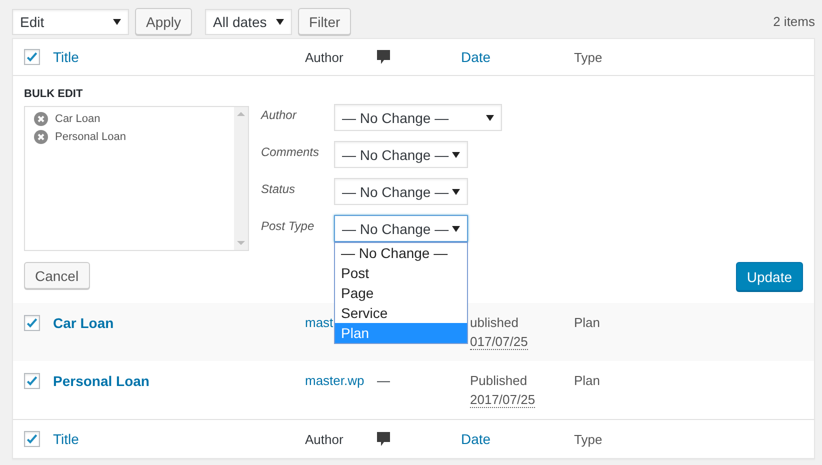  Describe the element at coordinates (290, 151) in the screenshot. I see `field-label: Comments` at that location.